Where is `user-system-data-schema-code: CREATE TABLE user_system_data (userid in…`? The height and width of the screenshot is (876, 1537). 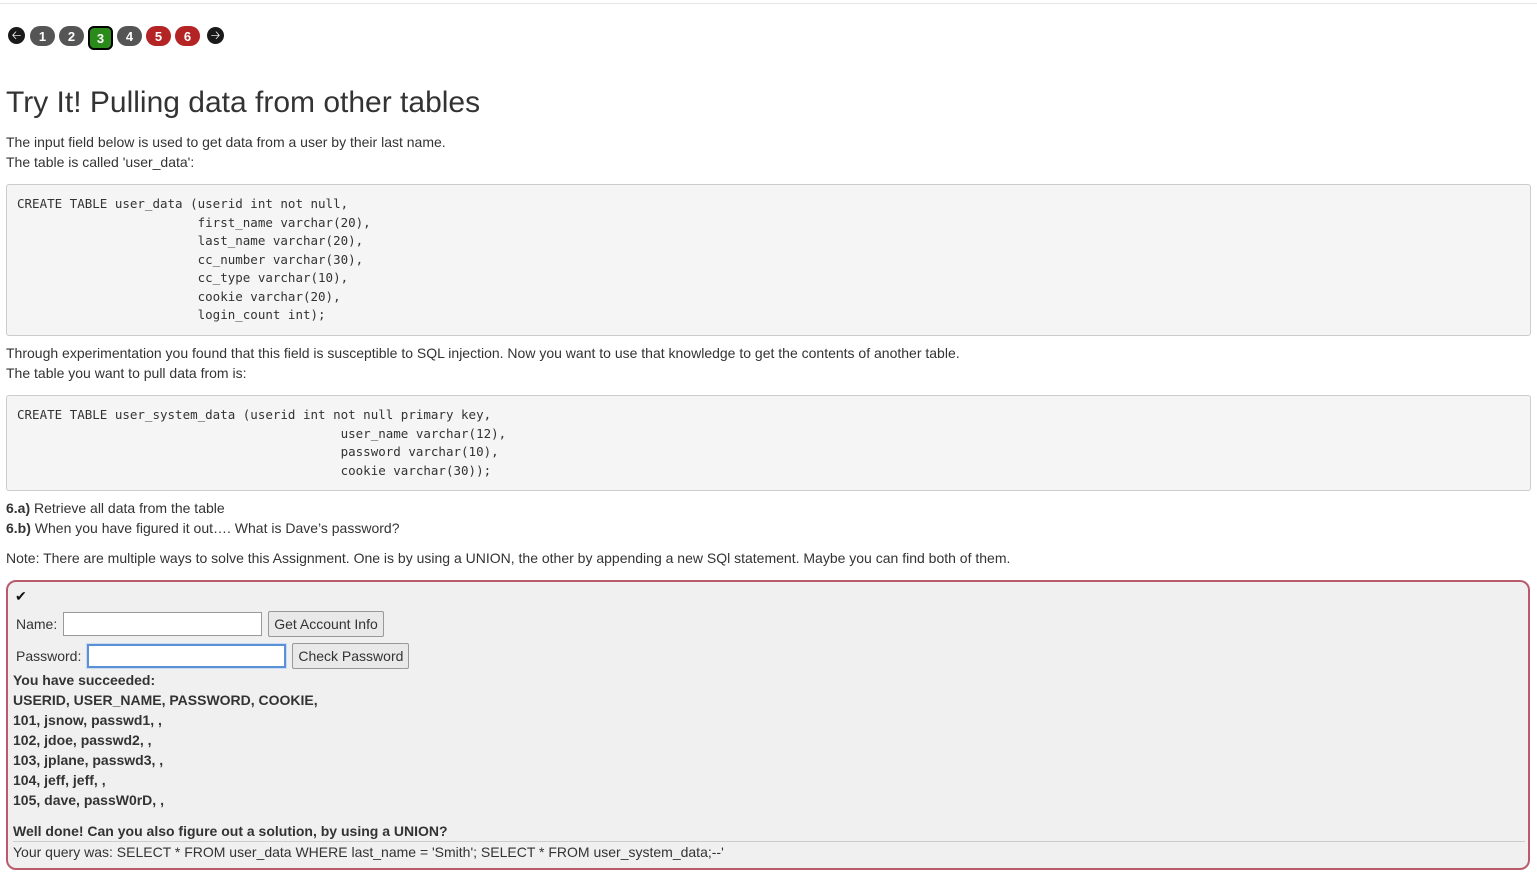 user-system-data-schema-code: CREATE TABLE user_system_data (userid in… is located at coordinates (768, 443).